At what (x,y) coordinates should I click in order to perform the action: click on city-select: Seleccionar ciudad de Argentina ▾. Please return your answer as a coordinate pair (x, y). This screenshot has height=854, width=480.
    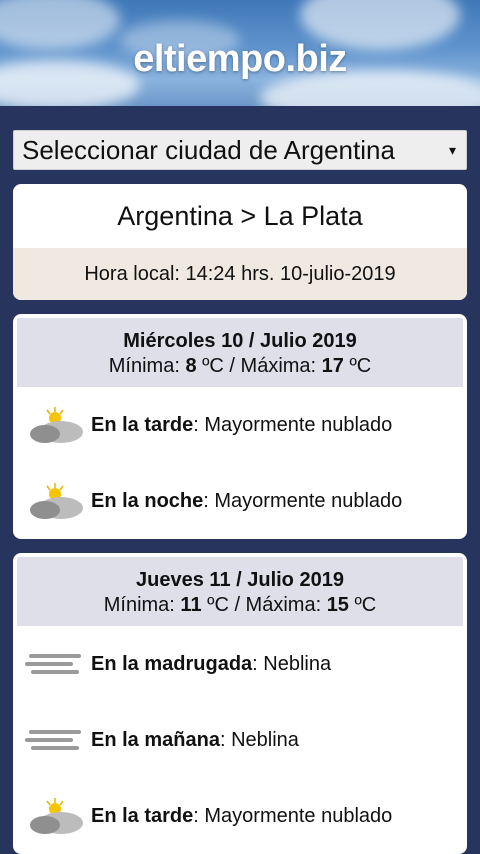
    Looking at the image, I should click on (240, 150).